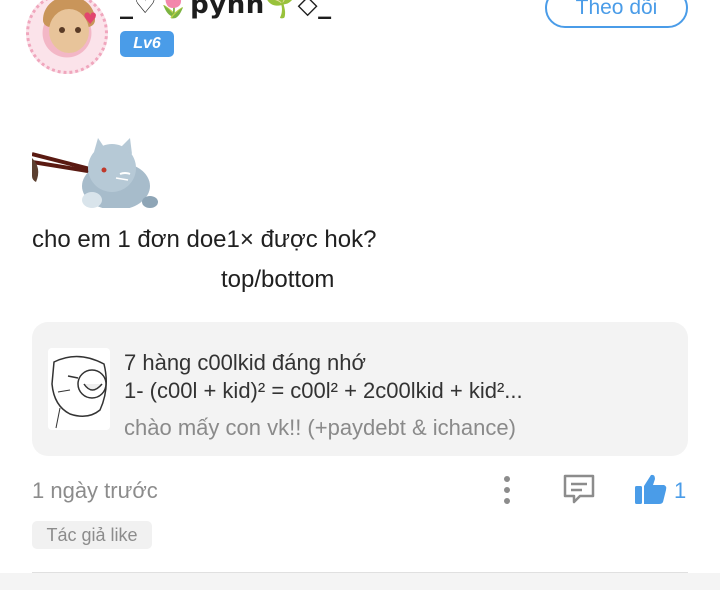 The image size is (720, 590). I want to click on author-like-badge: Tác giả like, so click(92, 535).